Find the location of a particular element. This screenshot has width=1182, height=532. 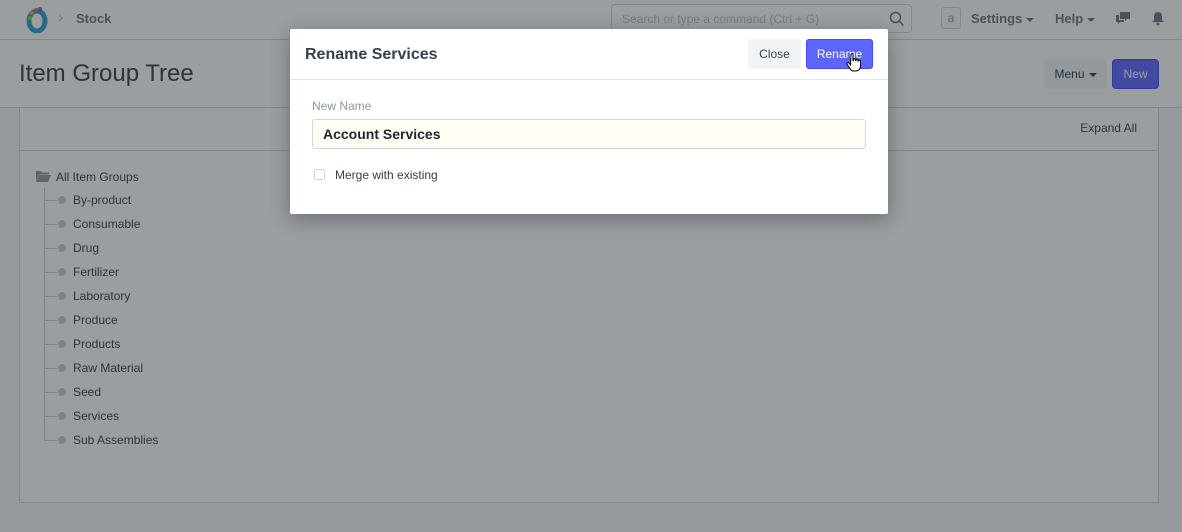

hand-cursor-icon is located at coordinates (853, 62).